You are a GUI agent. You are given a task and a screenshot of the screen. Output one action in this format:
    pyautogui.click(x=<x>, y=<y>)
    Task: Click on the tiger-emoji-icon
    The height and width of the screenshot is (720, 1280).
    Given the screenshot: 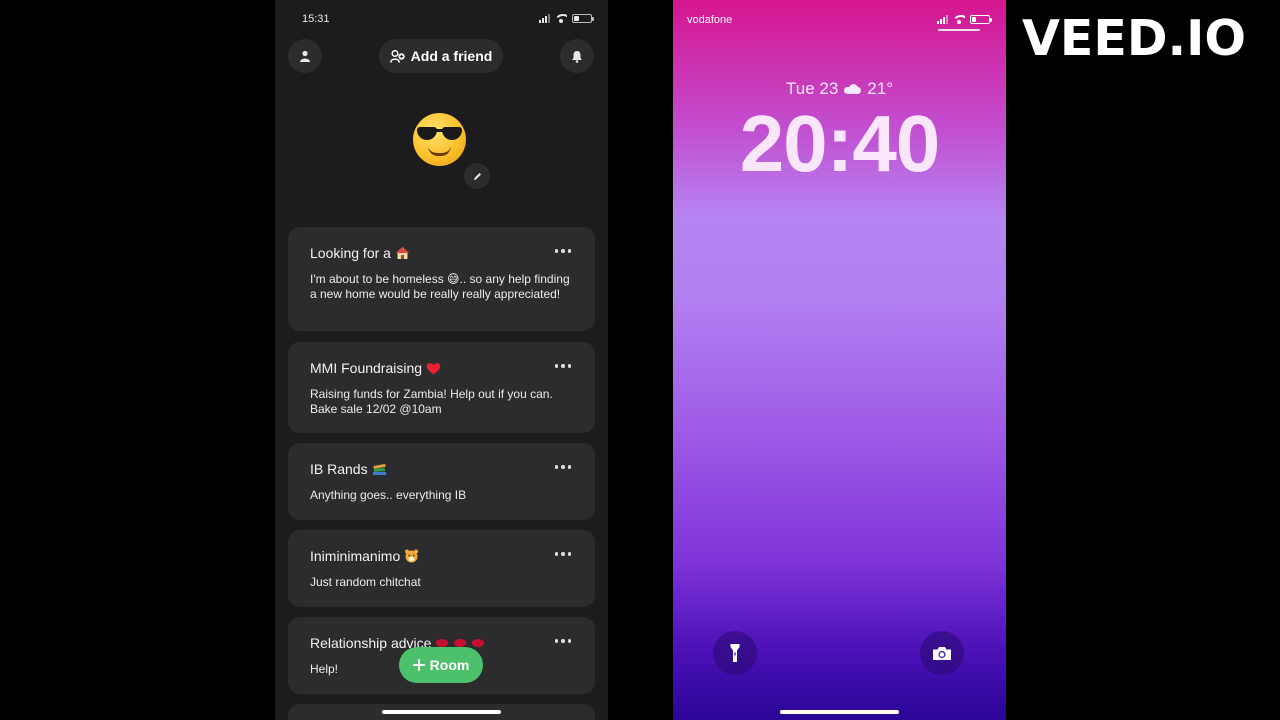 What is the action you would take?
    pyautogui.click(x=412, y=556)
    